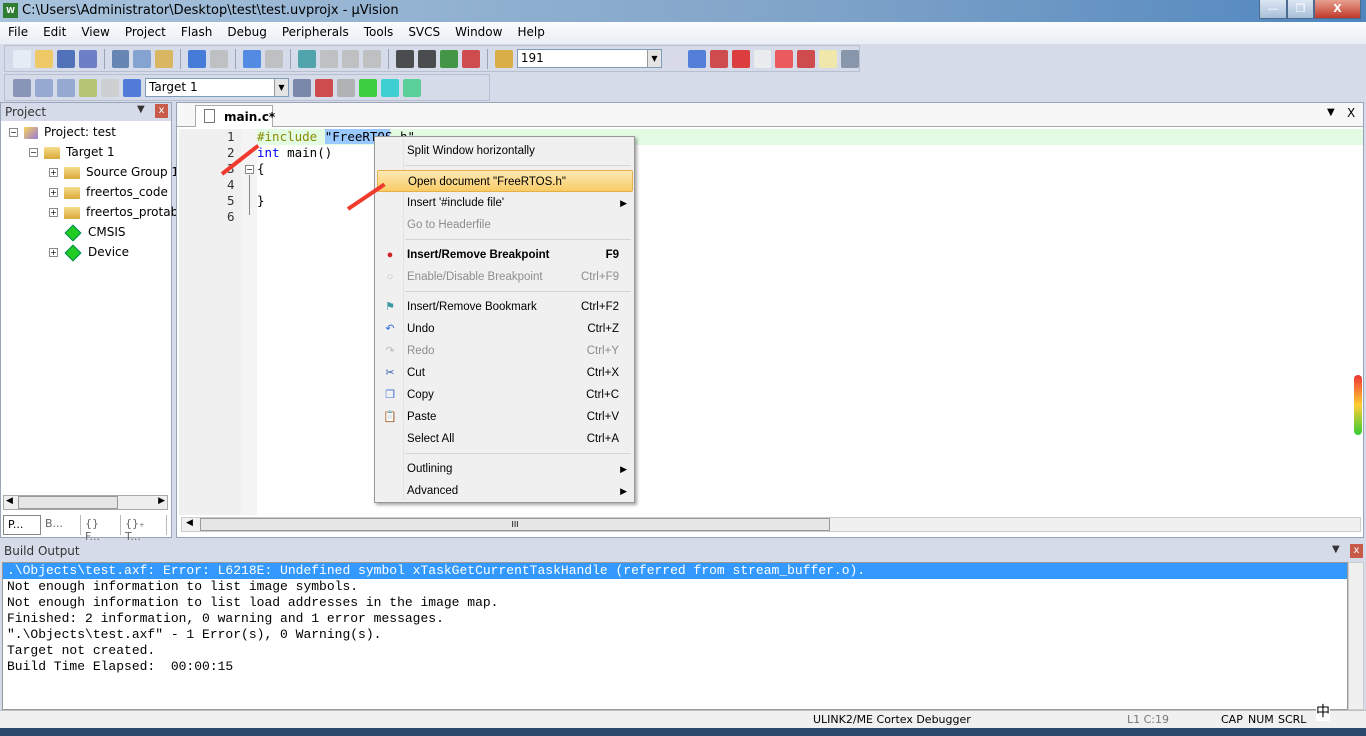 The width and height of the screenshot is (1366, 736). Describe the element at coordinates (249, 169) in the screenshot. I see `fold-toggle-icon: −` at that location.